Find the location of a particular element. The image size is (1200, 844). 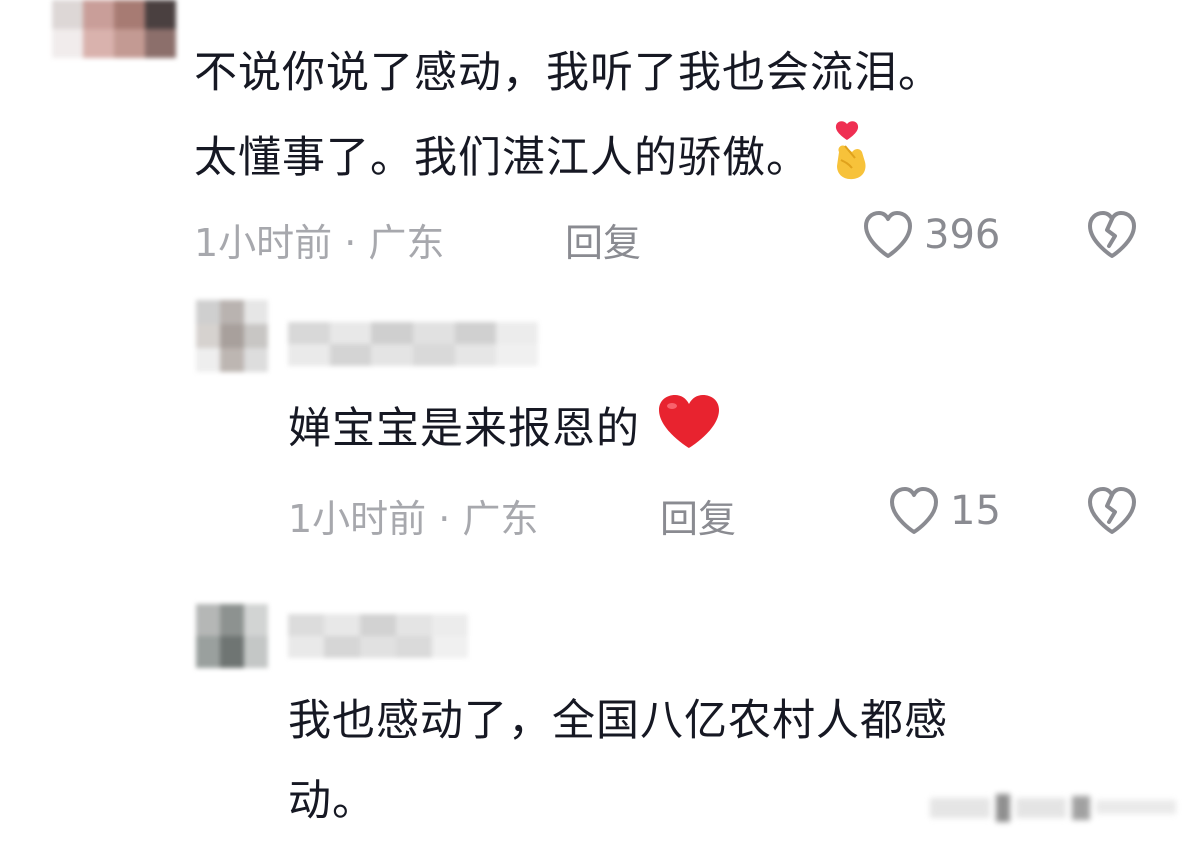

comment-text: 我也感动了，全国八亿农村人都感 is located at coordinates (618, 721).